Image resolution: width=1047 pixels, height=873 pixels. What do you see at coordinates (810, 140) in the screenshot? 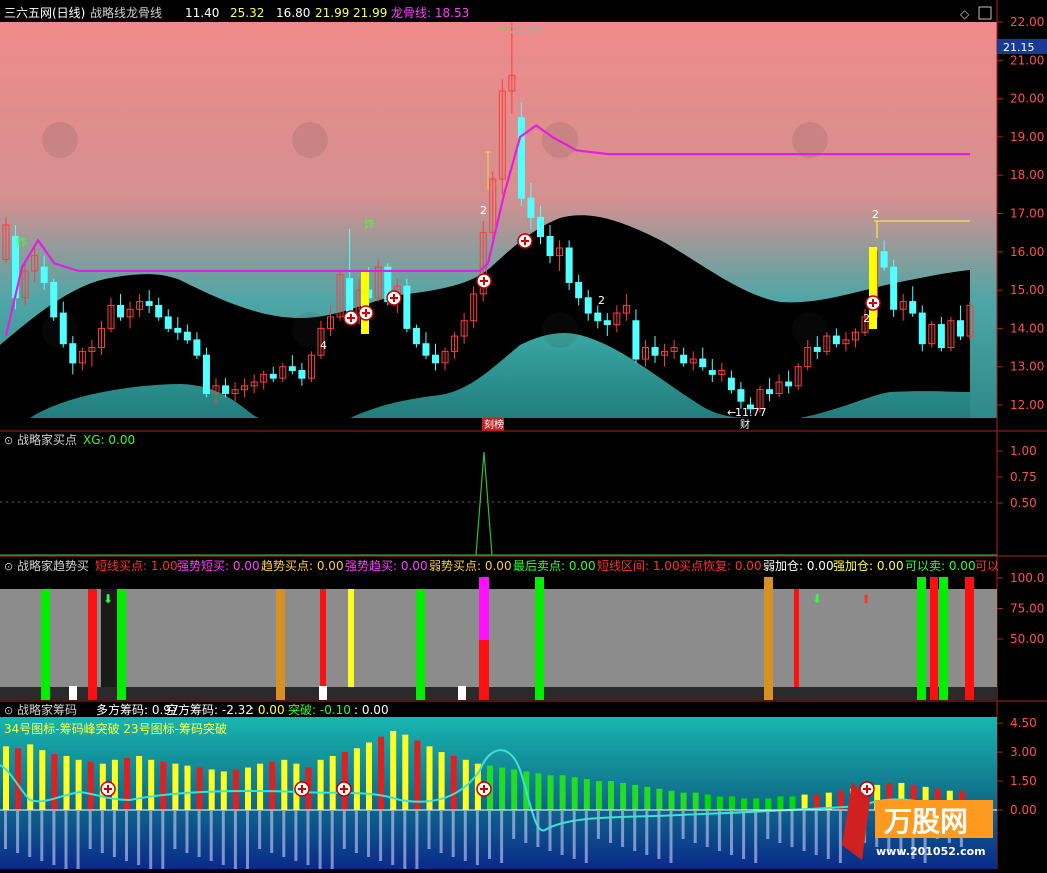
I see `watermark-mark` at bounding box center [810, 140].